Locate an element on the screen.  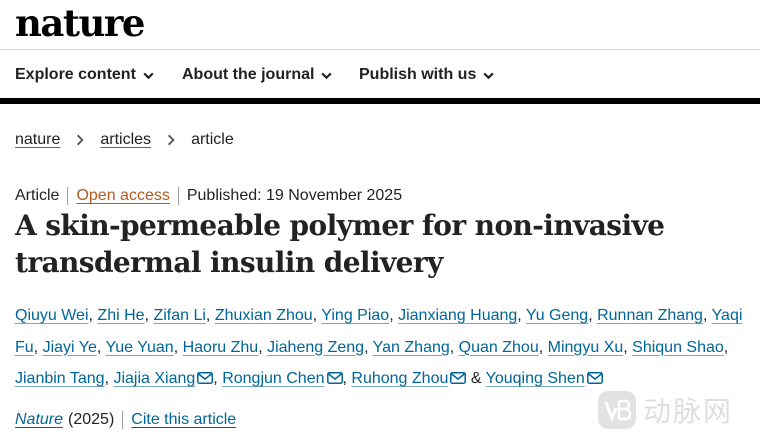
author-link: Runnan Zhang is located at coordinates (650, 315).